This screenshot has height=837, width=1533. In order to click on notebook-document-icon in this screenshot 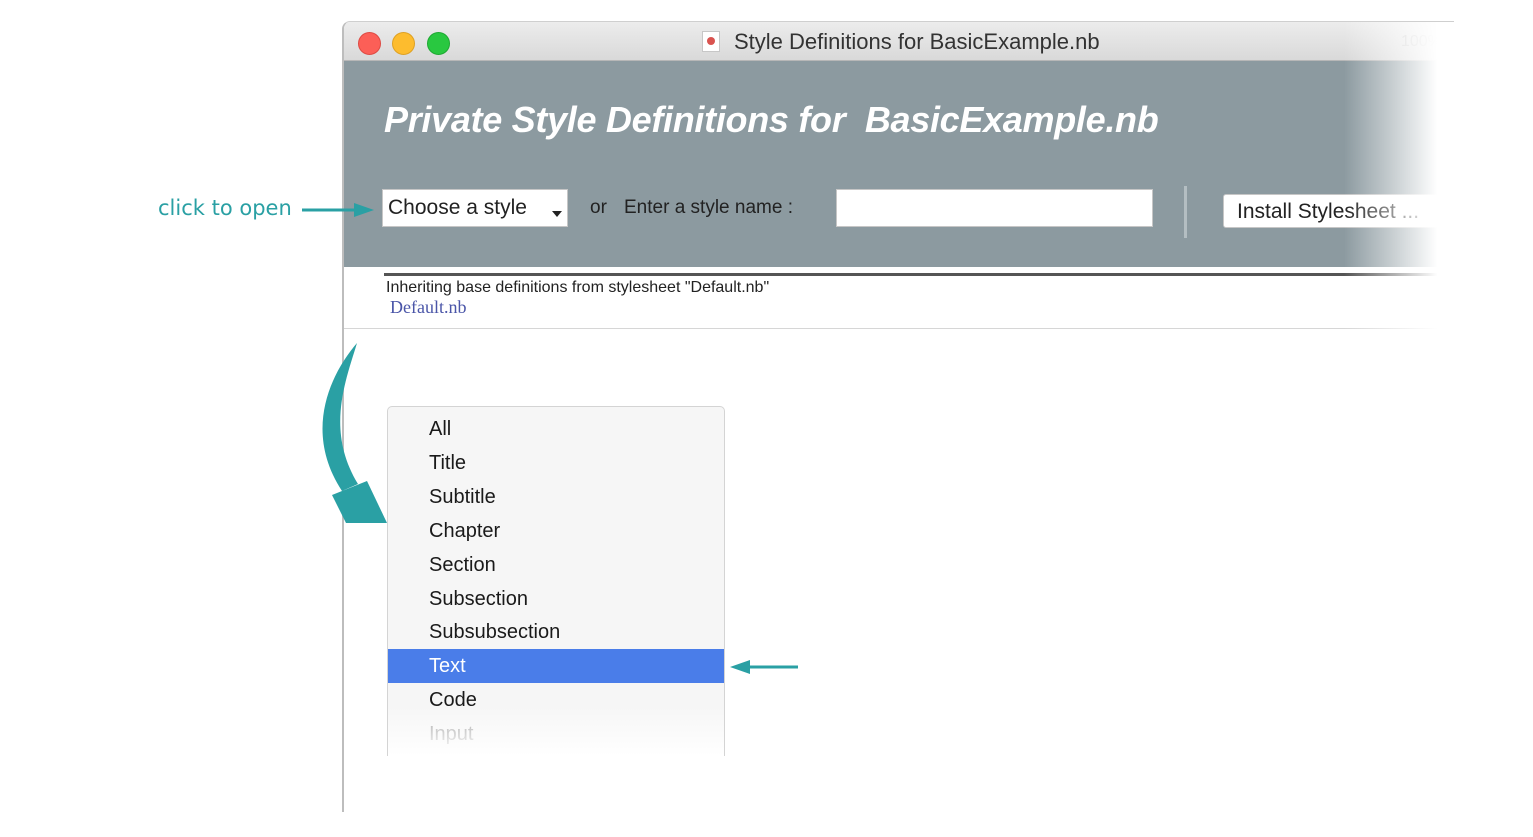, I will do `click(711, 41)`.